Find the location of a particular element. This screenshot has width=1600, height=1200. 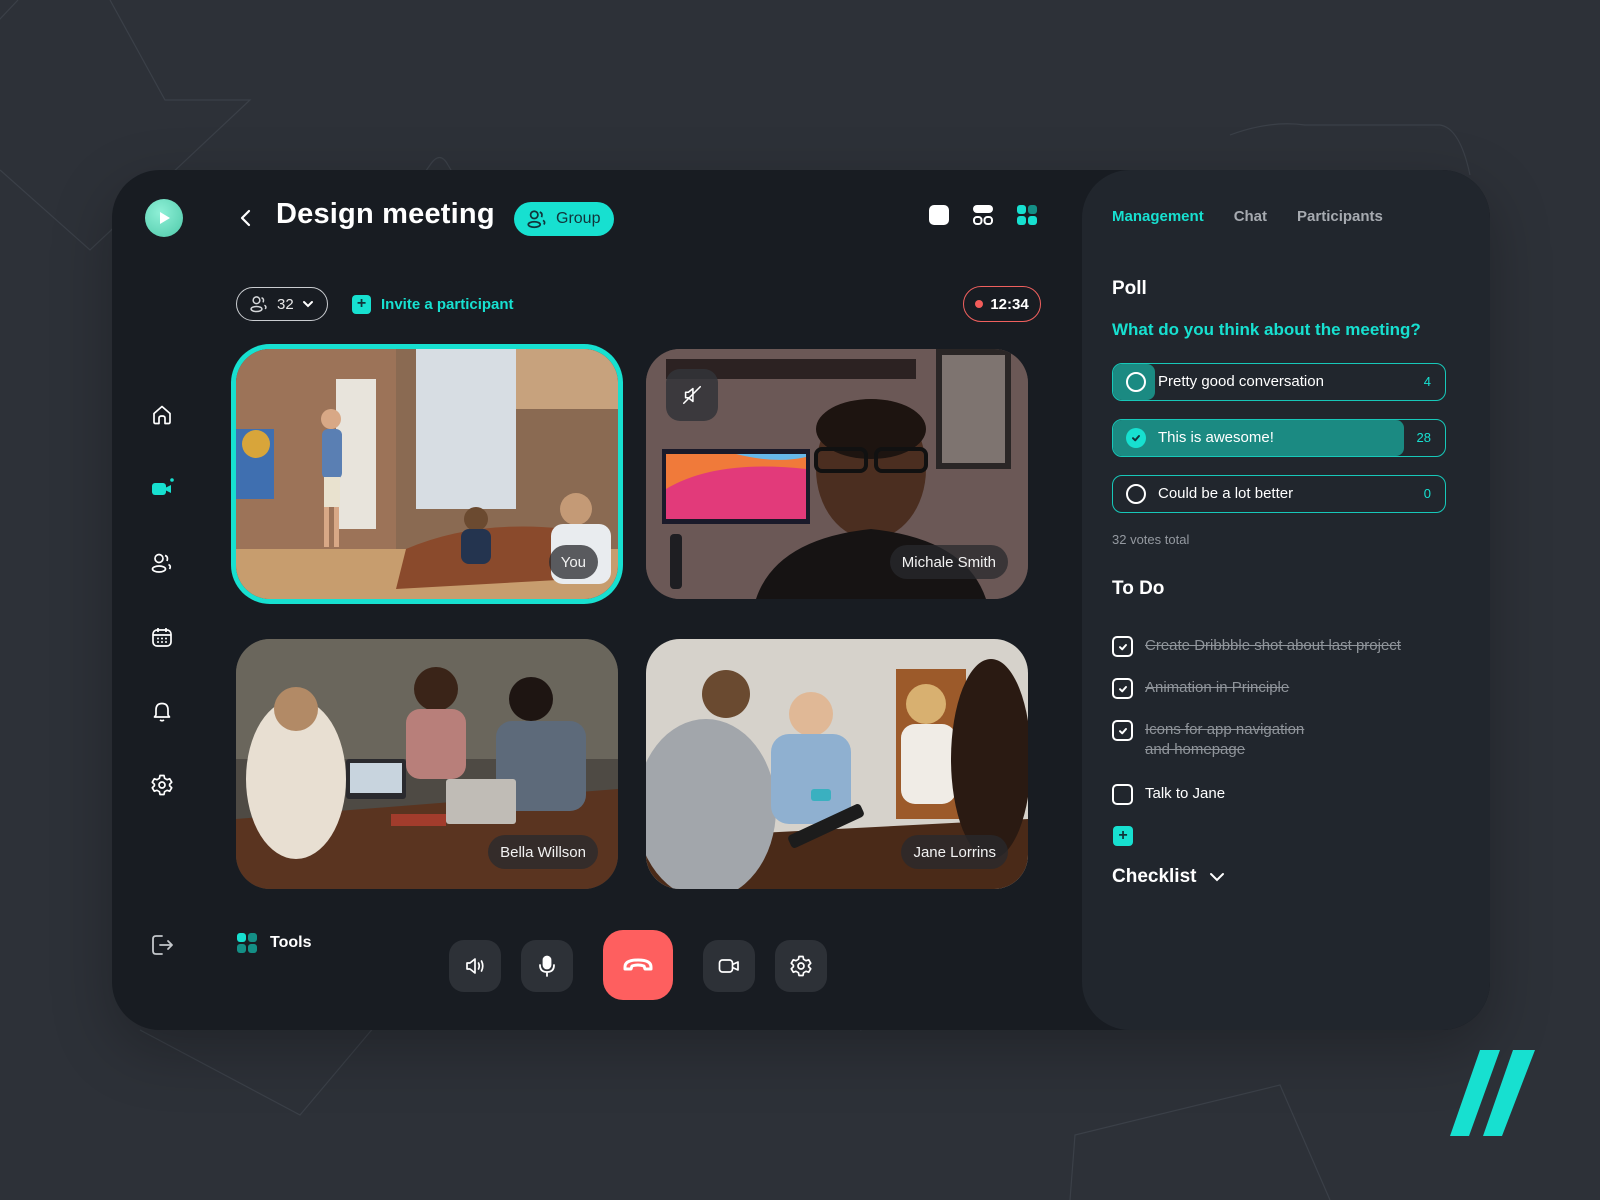

muted-speaker-icon is located at coordinates (692, 395).